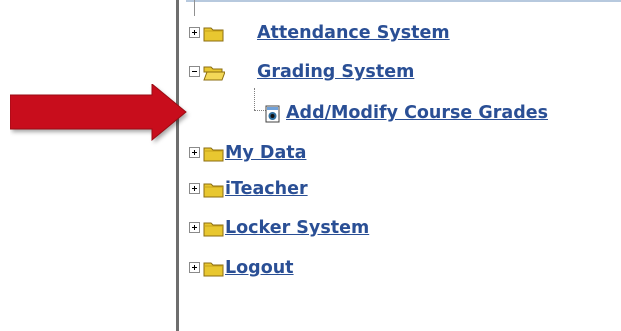  Describe the element at coordinates (310, 190) in the screenshot. I see `nav-item-iteacher: iTeacher` at that location.